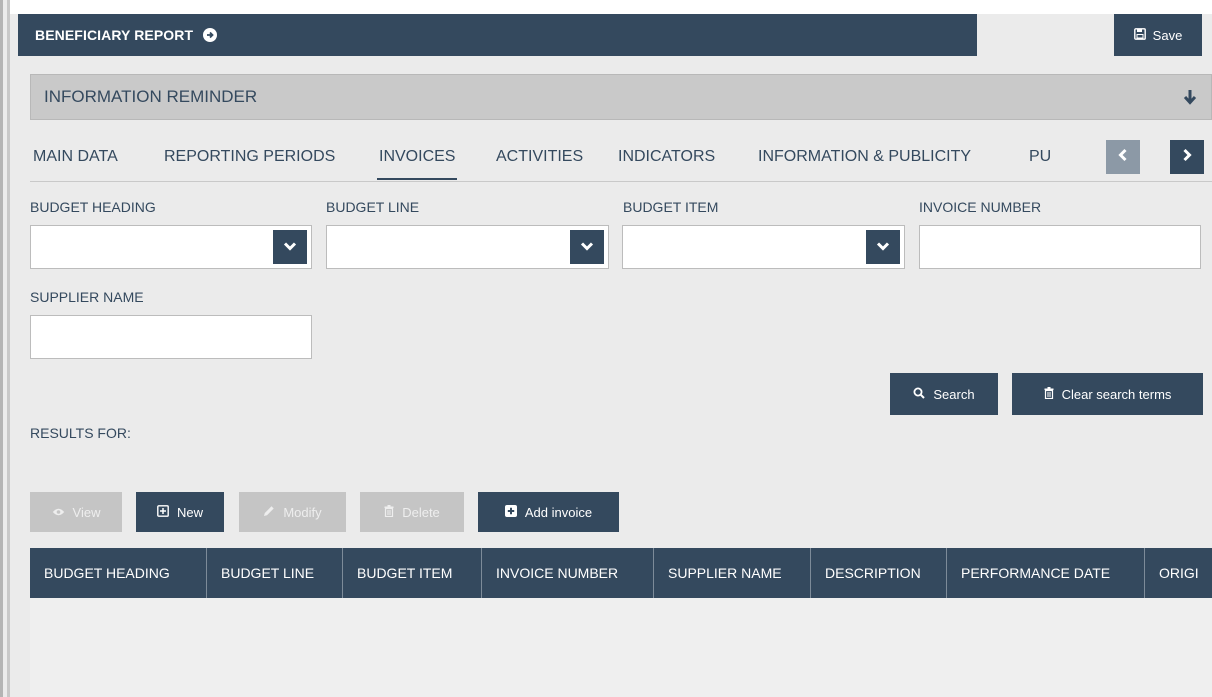  I want to click on plus-square-icon, so click(163, 512).